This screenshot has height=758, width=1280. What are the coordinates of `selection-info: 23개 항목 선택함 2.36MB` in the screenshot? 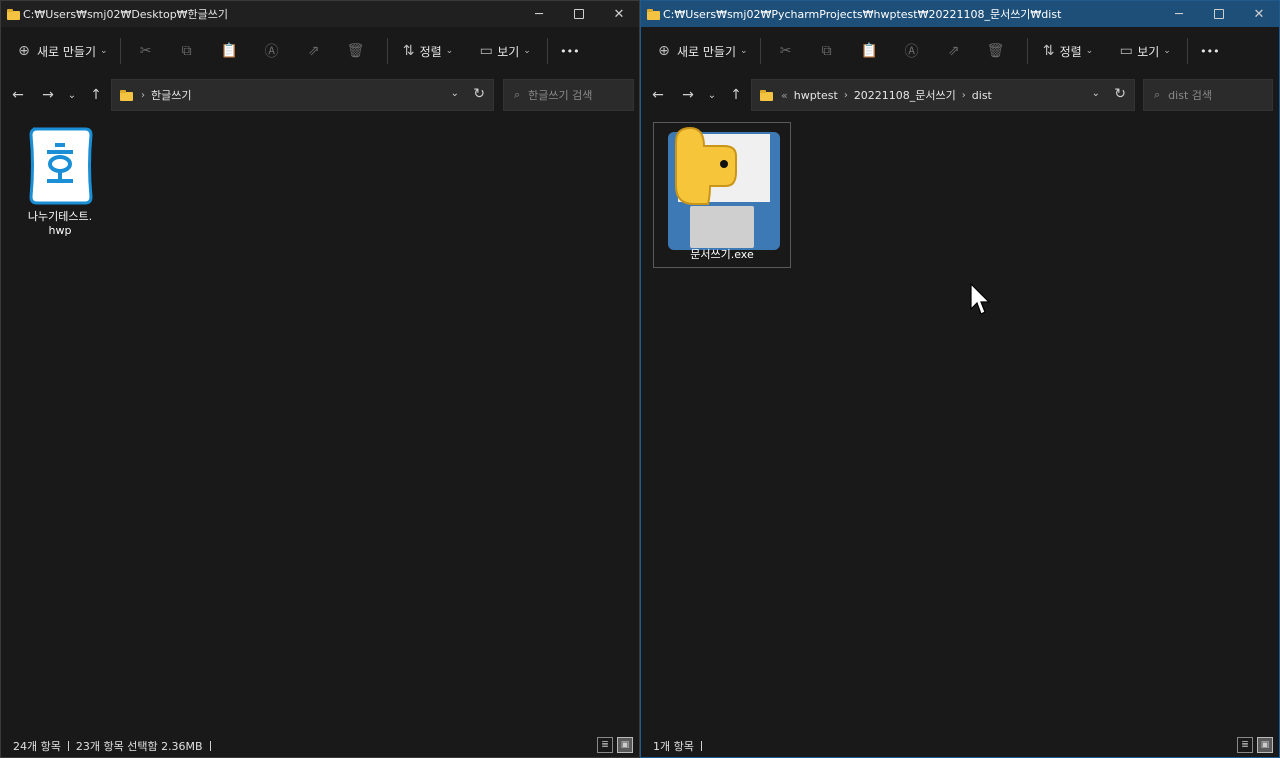 It's located at (139, 746).